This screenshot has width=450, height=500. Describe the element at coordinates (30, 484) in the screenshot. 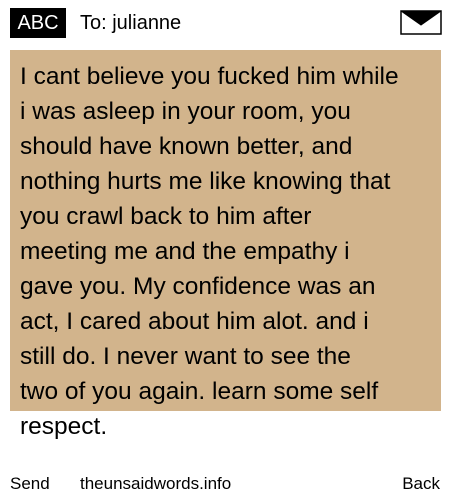

I see `send-button: Send` at that location.